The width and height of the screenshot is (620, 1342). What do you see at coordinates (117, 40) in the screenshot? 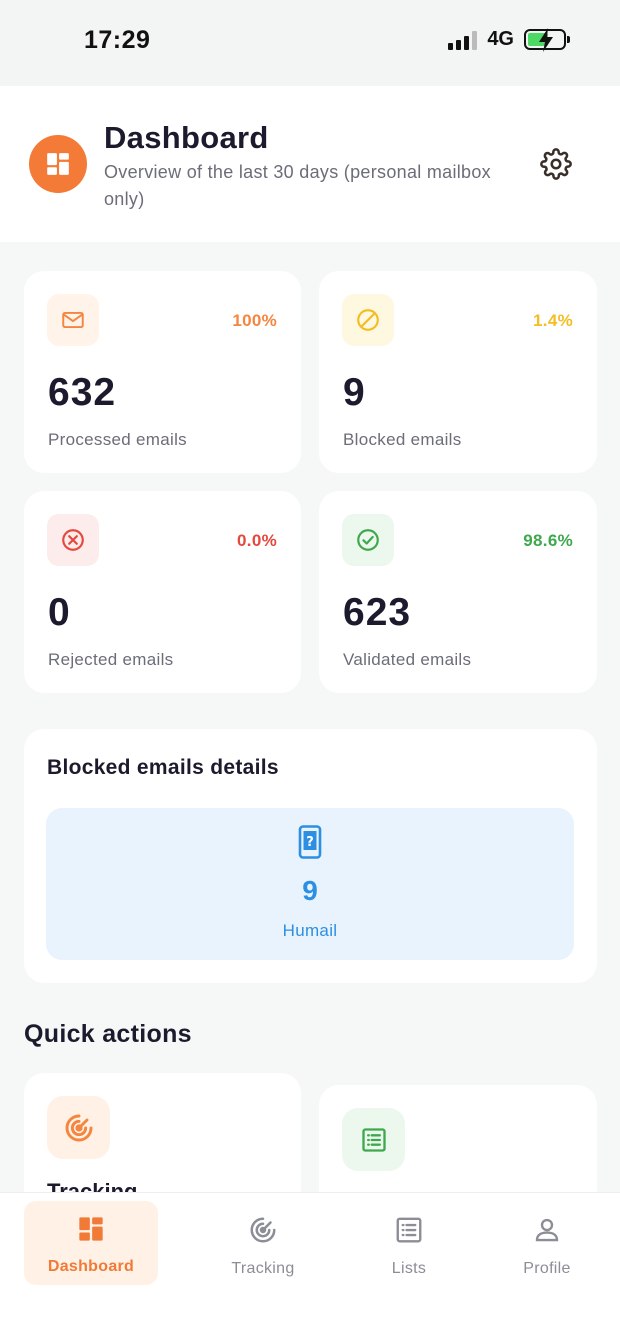
I see `status-time: 17:29` at bounding box center [117, 40].